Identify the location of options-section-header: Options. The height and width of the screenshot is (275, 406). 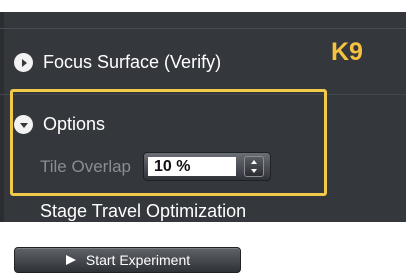
(59, 124).